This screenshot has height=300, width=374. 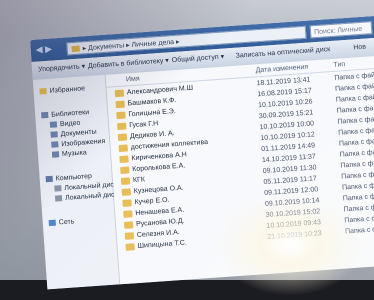 I want to click on file-name: КГК, so click(x=139, y=180).